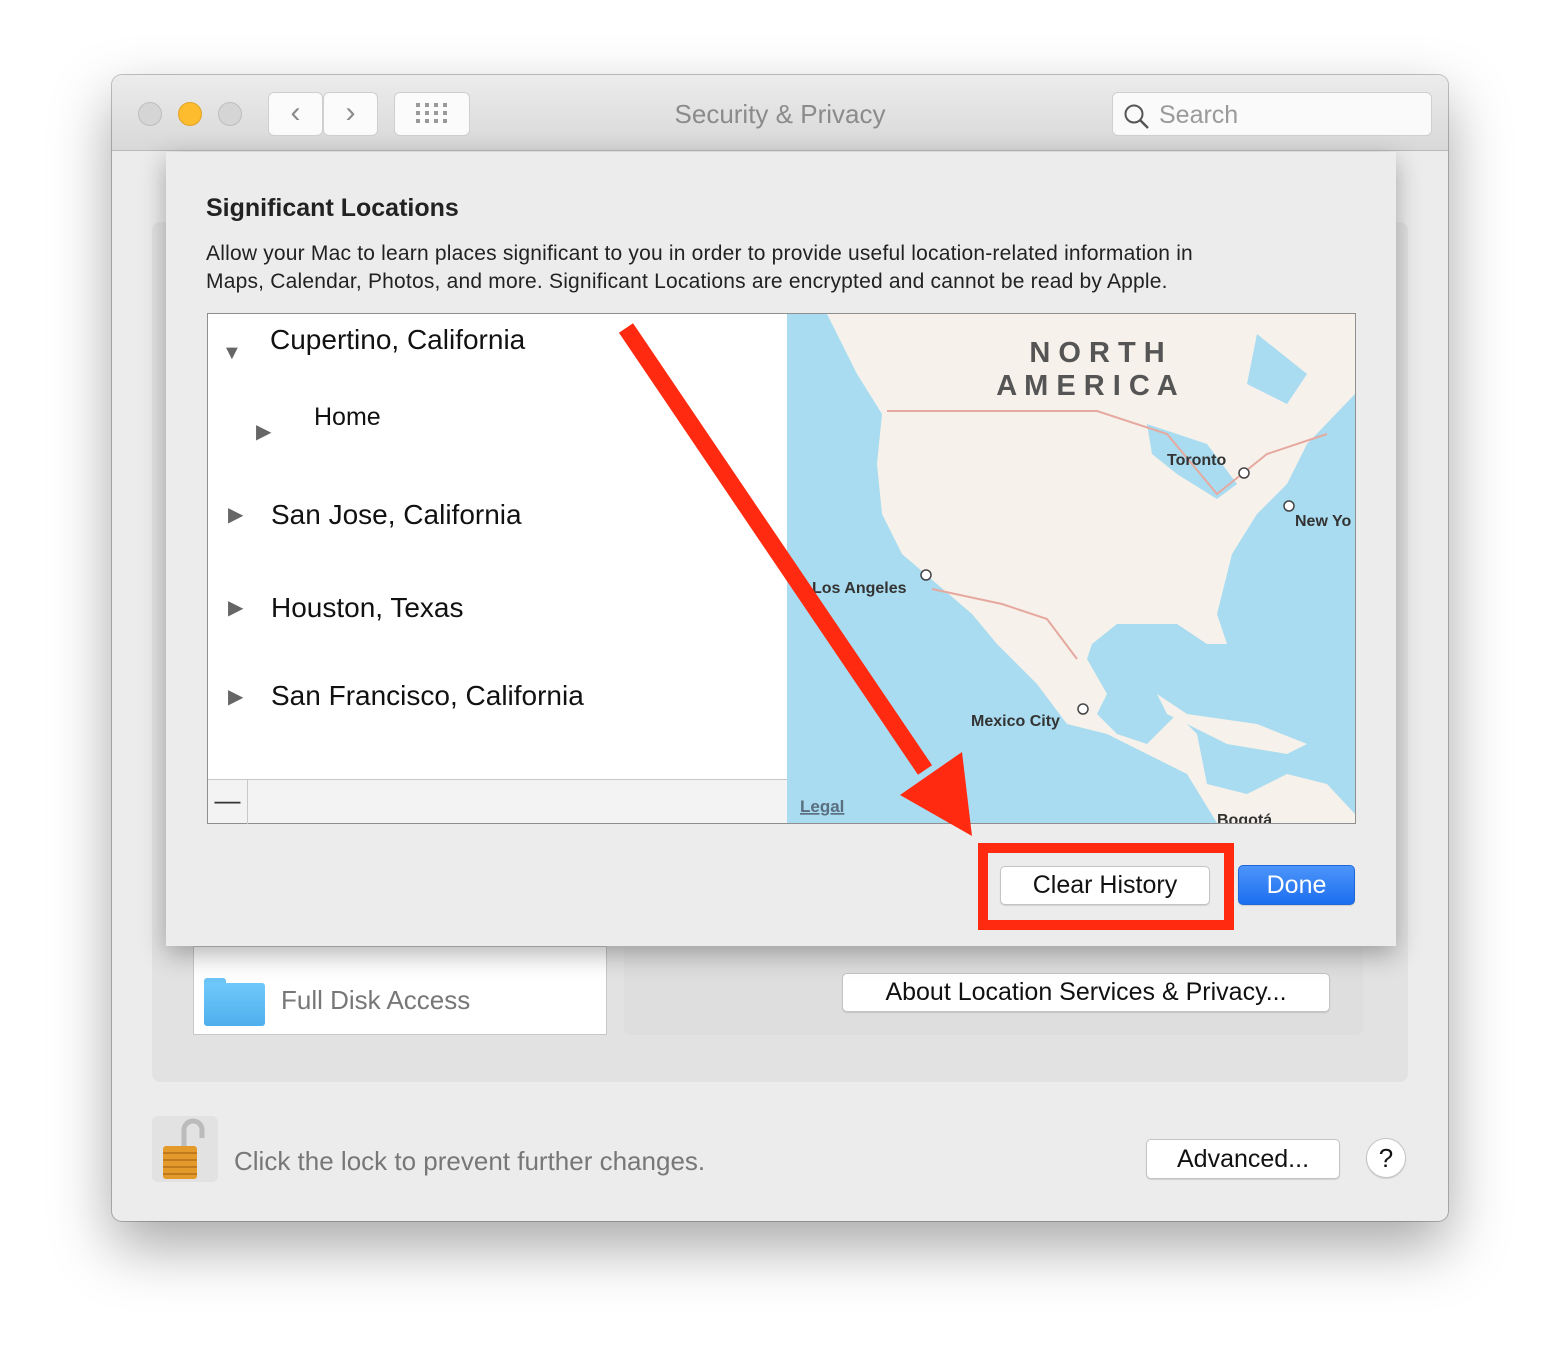 The width and height of the screenshot is (1560, 1370). Describe the element at coordinates (795, 579) in the screenshot. I see `annotation-arrow` at that location.